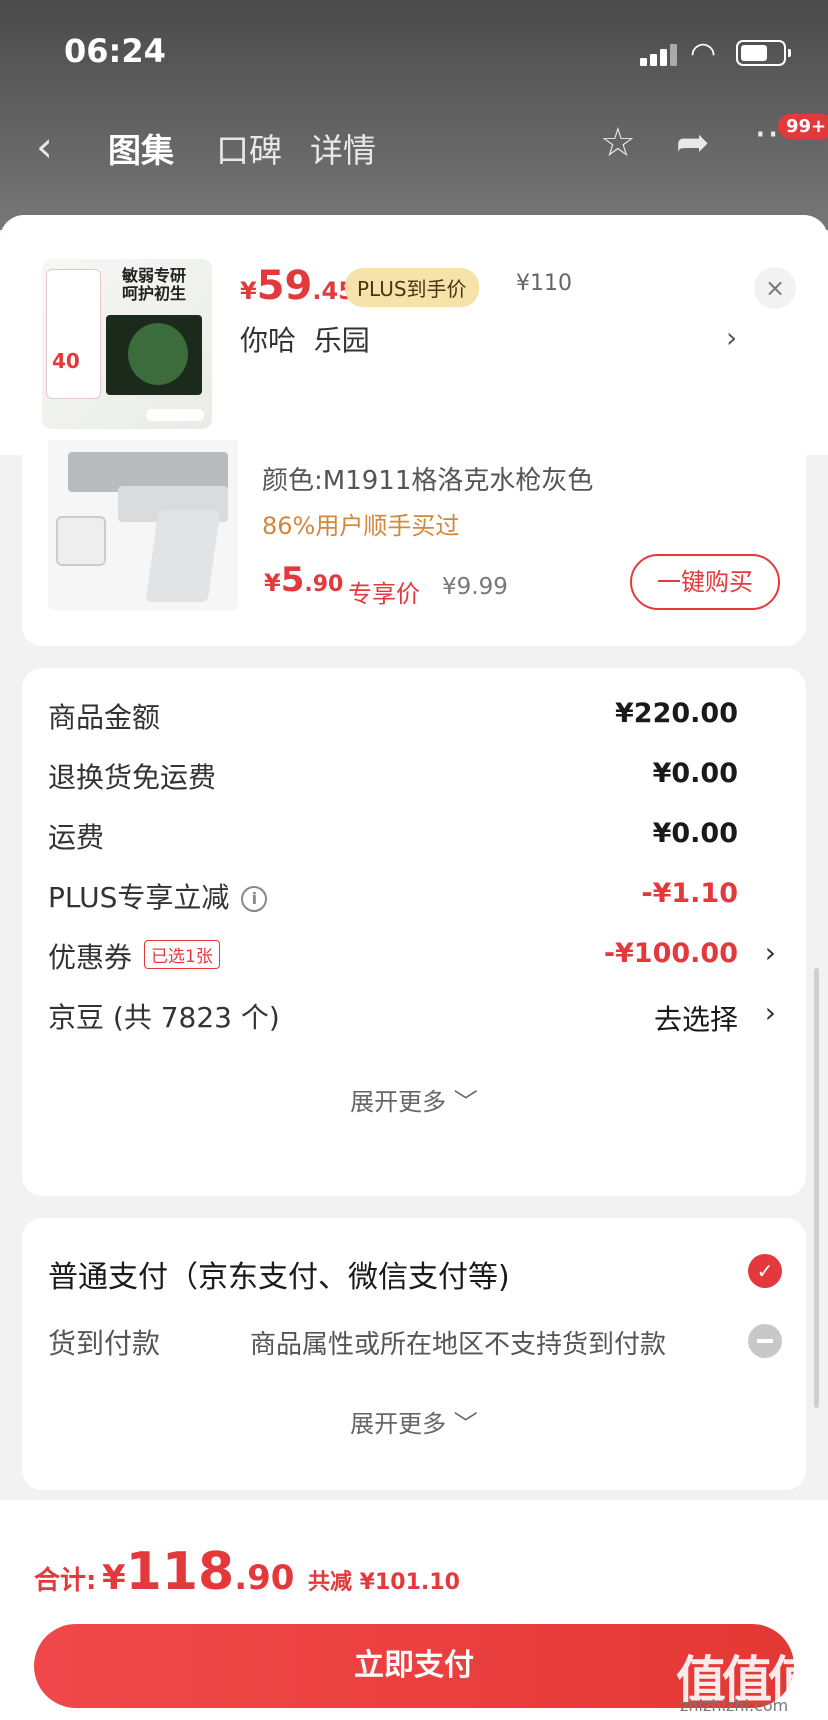 The height and width of the screenshot is (1720, 828). What do you see at coordinates (384, 594) in the screenshot?
I see `exclusive-price-label: 专享价` at bounding box center [384, 594].